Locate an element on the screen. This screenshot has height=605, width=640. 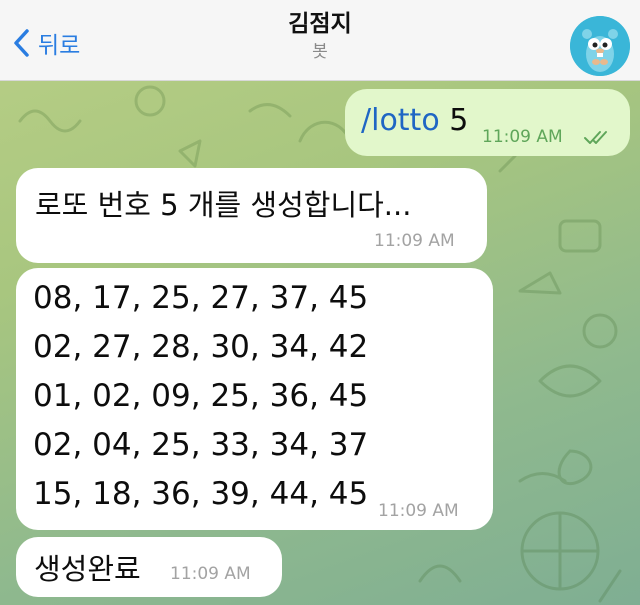
chat-header: 뒤로 김점지 봇 is located at coordinates (320, 40).